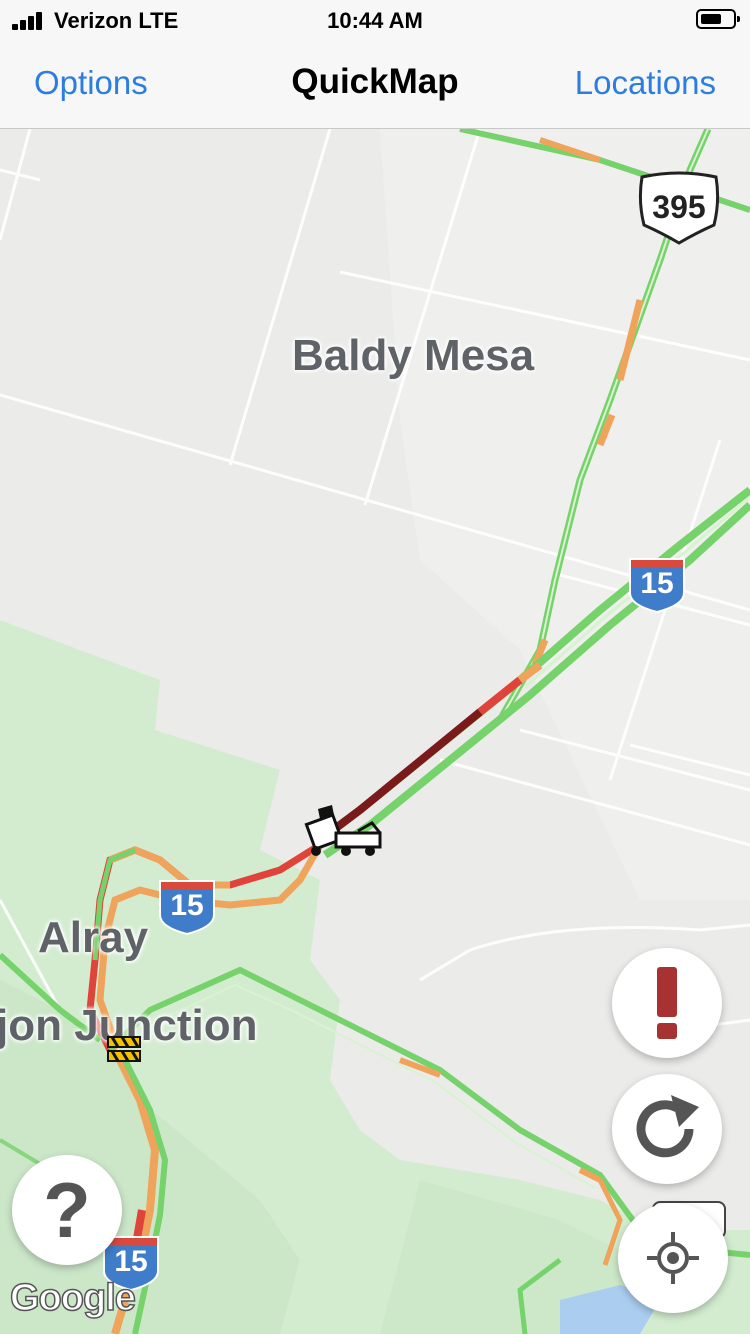 The image size is (750, 1334). Describe the element at coordinates (29, 21) in the screenshot. I see `signal-strength-icon` at that location.